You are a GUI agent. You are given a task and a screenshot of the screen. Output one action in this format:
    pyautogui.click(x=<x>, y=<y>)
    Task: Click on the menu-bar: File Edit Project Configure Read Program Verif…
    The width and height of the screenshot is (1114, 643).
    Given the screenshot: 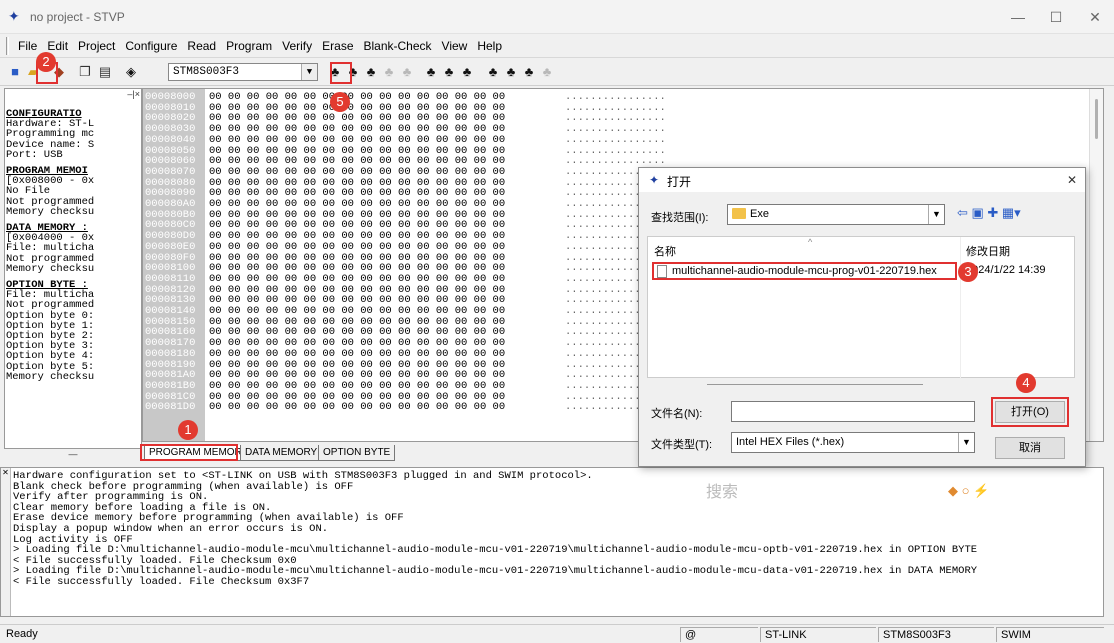 What is the action you would take?
    pyautogui.click(x=557, y=46)
    